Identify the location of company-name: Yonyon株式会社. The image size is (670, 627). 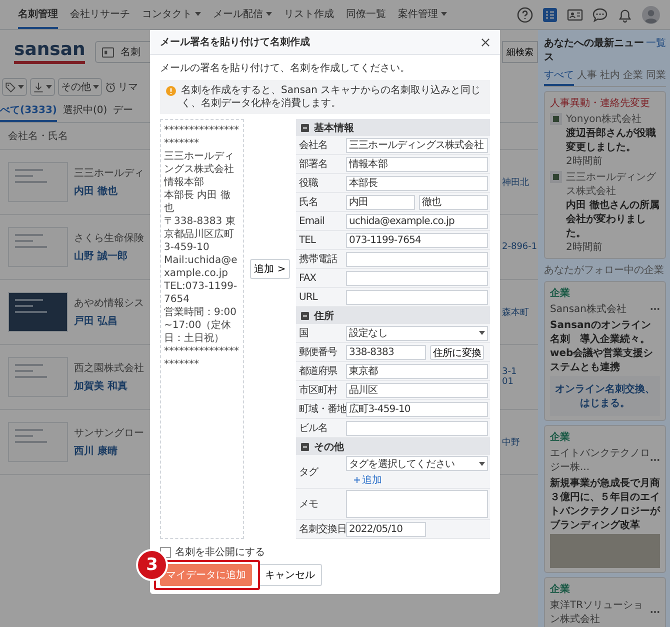
(604, 119).